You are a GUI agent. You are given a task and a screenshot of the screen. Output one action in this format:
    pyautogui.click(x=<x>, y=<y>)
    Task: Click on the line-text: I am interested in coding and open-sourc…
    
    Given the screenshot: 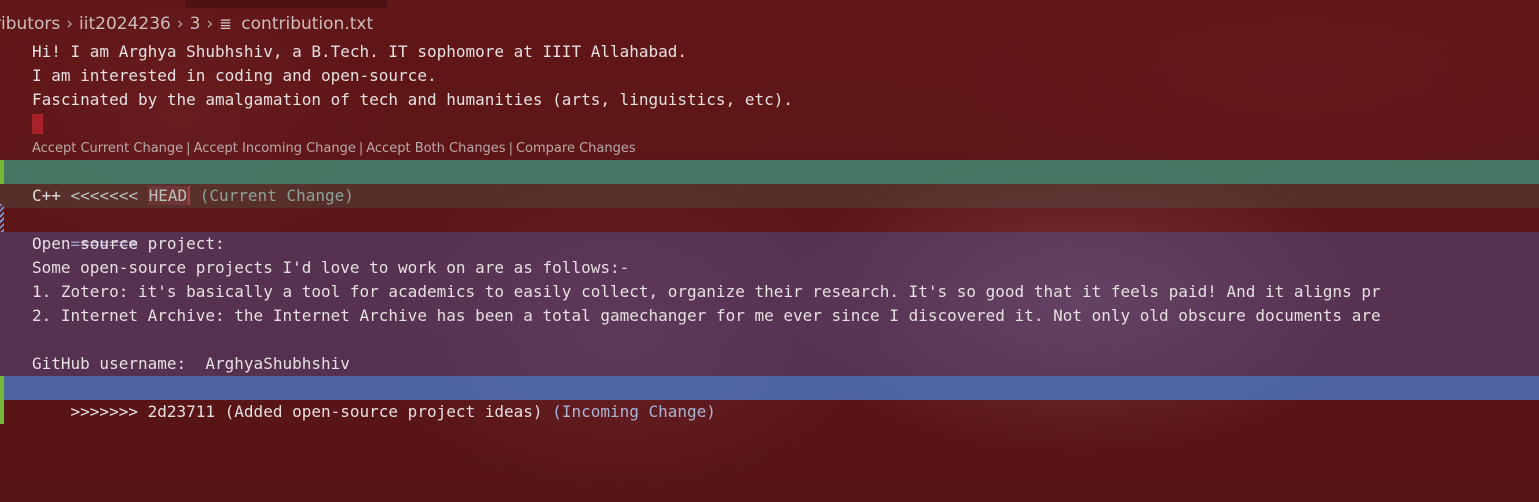 What is the action you would take?
    pyautogui.click(x=234, y=75)
    